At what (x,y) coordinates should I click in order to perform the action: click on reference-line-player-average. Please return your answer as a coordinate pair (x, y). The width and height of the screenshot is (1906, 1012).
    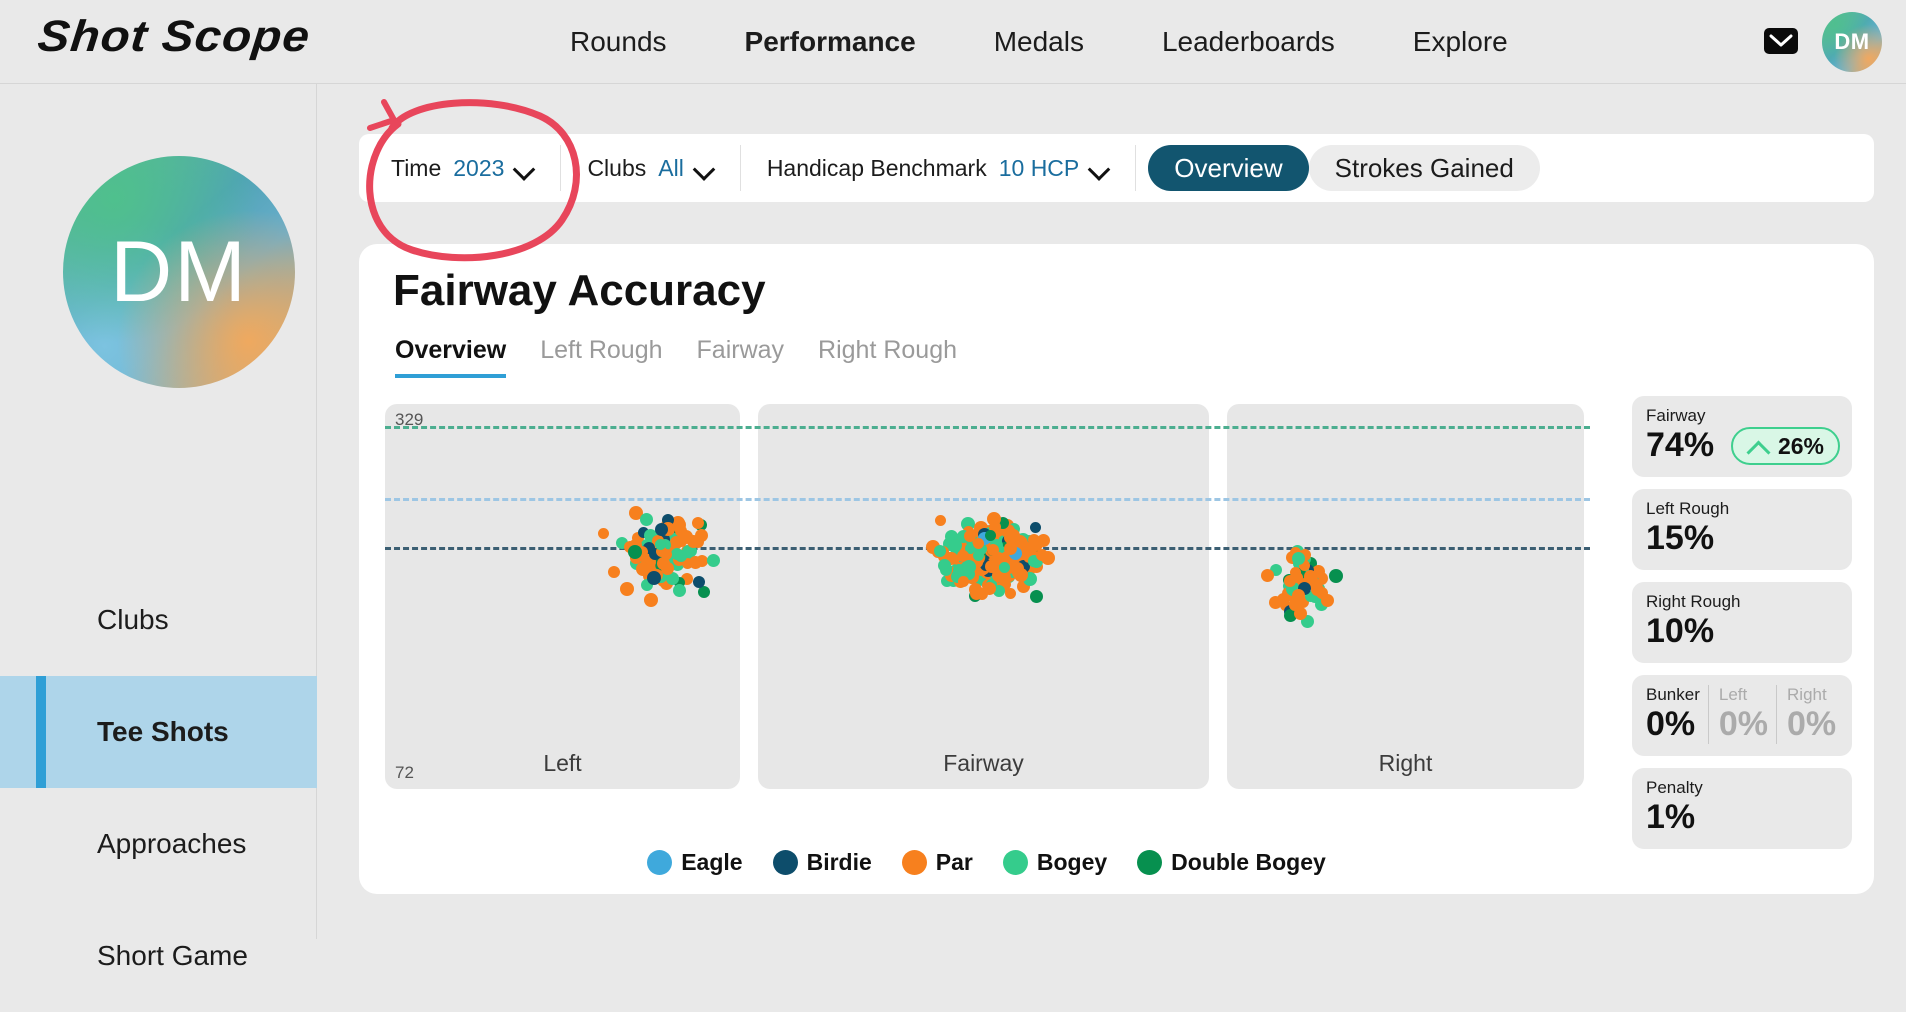
    Looking at the image, I should click on (987, 548).